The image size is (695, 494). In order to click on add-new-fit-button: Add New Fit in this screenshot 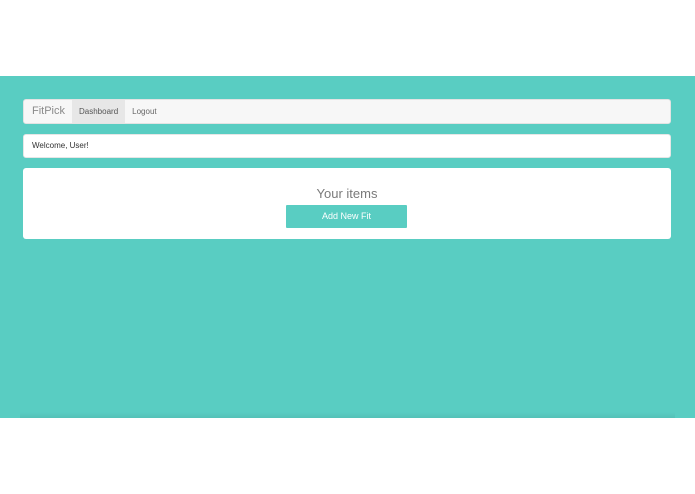, I will do `click(346, 216)`.